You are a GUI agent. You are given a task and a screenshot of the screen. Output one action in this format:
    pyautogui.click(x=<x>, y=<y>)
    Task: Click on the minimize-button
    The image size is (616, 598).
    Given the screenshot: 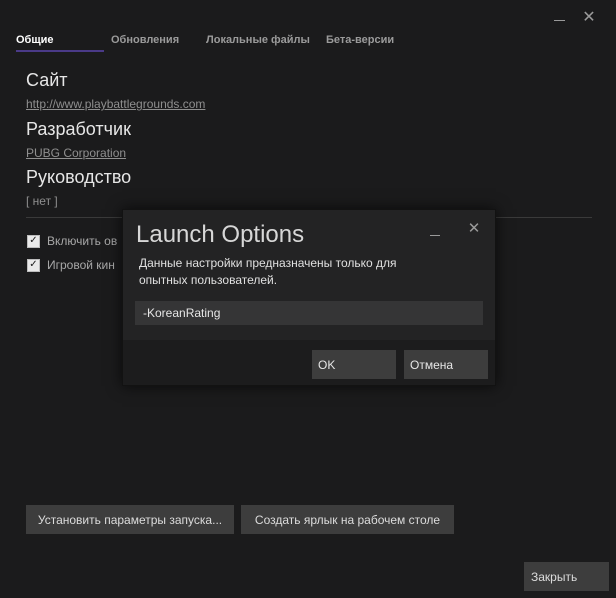 What is the action you would take?
    pyautogui.click(x=559, y=17)
    